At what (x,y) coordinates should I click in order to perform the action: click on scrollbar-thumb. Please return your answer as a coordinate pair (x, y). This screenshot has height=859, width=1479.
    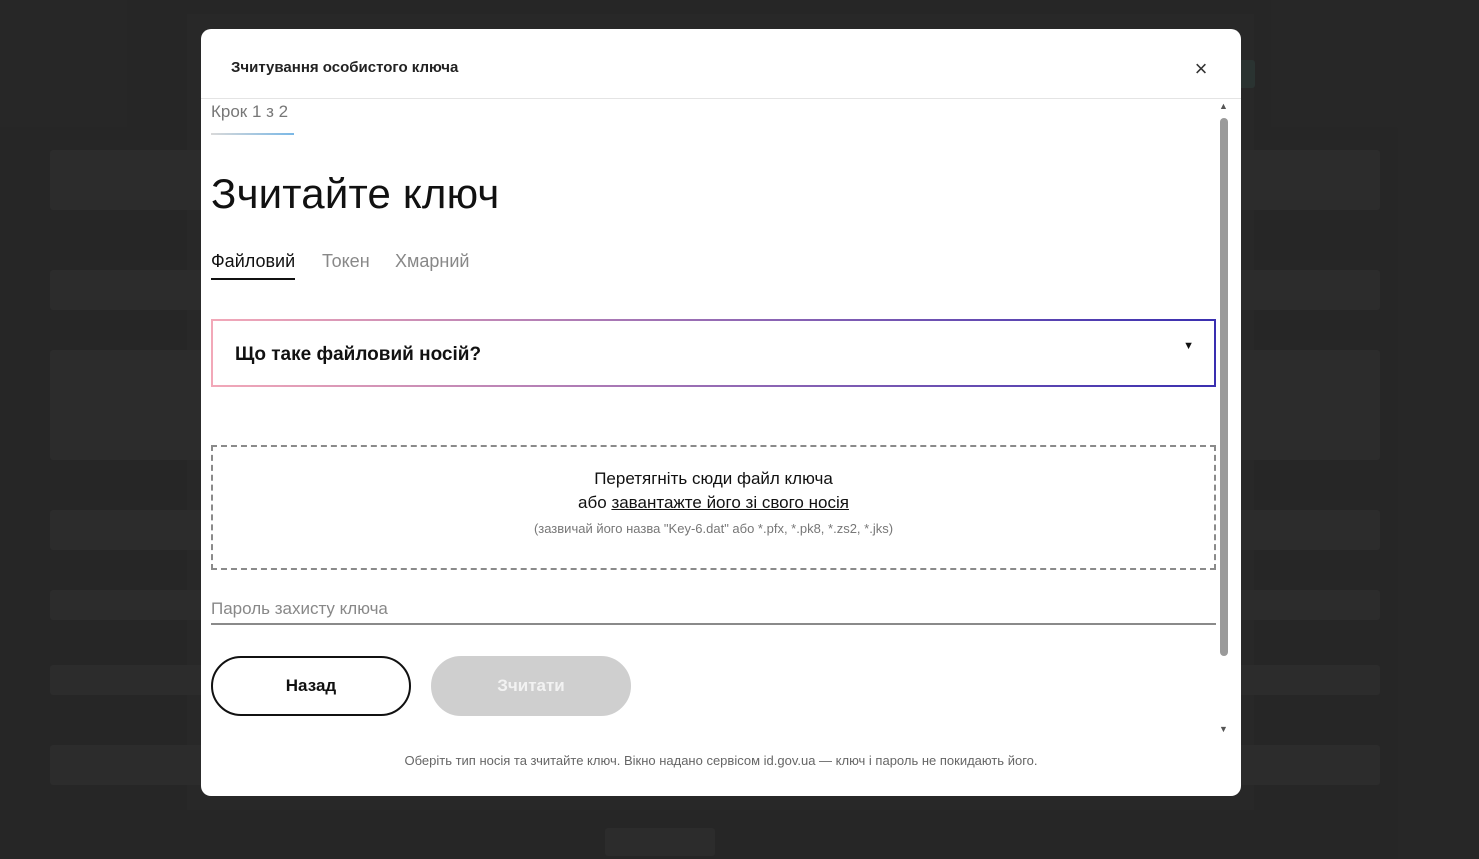
    Looking at the image, I should click on (1224, 387).